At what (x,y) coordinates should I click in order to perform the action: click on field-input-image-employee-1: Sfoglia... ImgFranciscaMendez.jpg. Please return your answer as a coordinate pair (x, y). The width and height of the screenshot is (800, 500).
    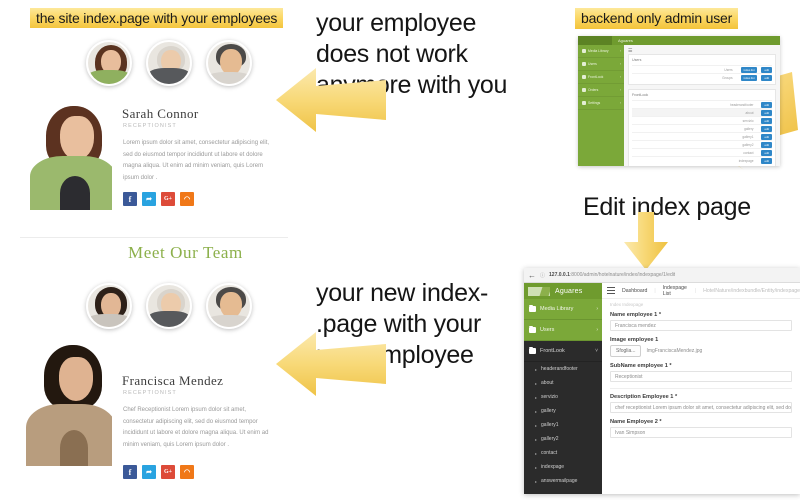
    Looking at the image, I should click on (701, 351).